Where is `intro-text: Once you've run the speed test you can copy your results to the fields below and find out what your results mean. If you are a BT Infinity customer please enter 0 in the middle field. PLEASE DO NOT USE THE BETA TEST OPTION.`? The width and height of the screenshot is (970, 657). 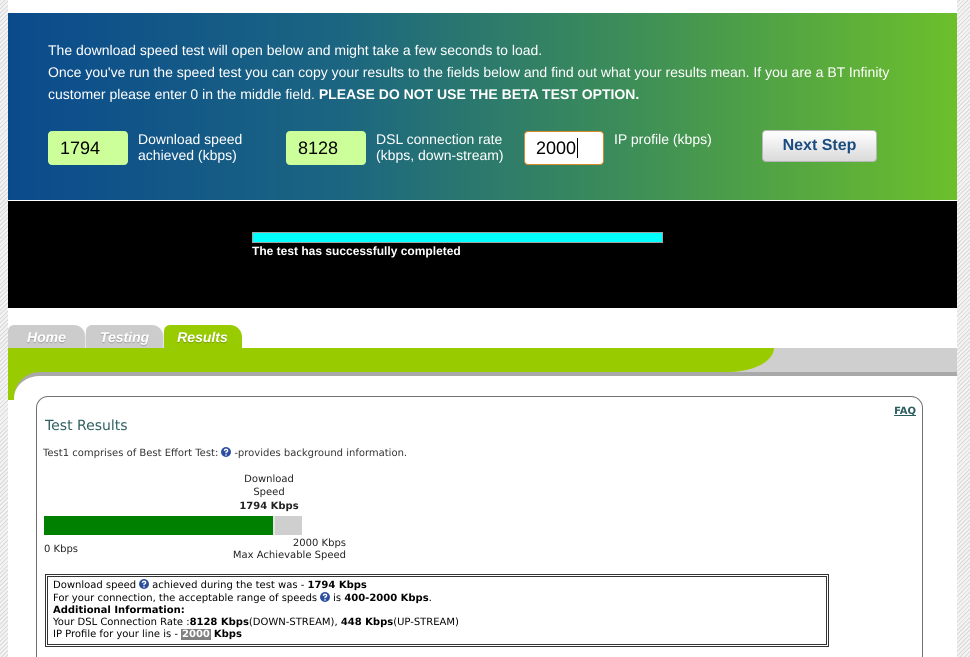 intro-text: Once you've run the speed test you can copy your results to the fields below and find out what your results mean. If you are a BT Infinity customer please enter 0 in the middle field. PLEASE DO NOT USE THE BETA TEST OPTION. is located at coordinates (469, 83).